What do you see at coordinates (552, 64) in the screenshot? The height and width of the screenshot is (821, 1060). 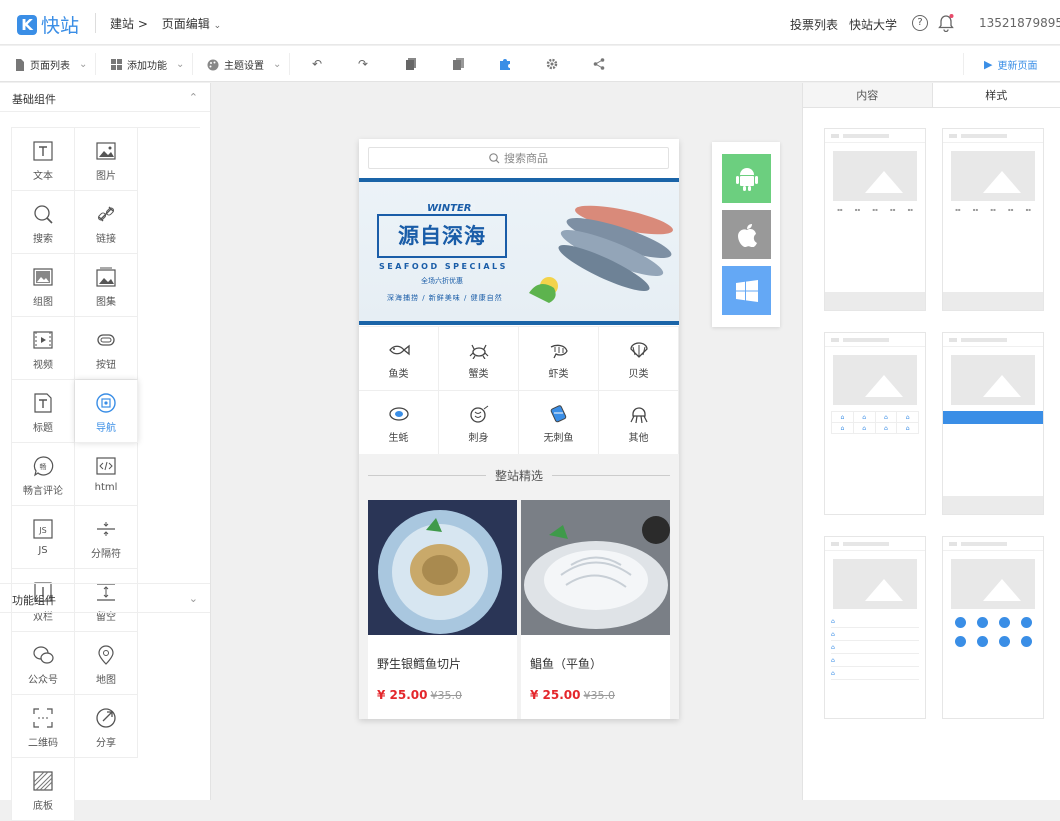 I see `settings-gear-icon` at bounding box center [552, 64].